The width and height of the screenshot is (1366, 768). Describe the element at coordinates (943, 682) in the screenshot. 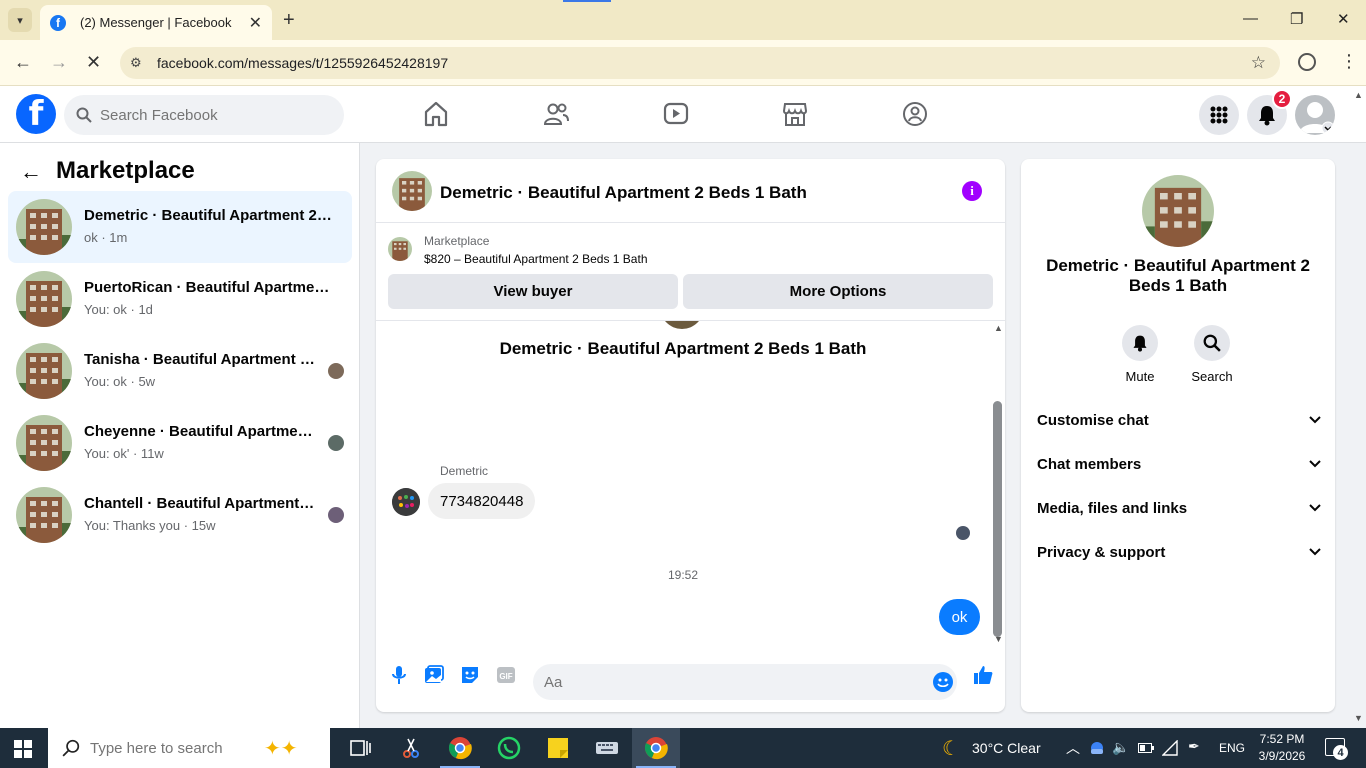

I see `emoji-icon` at that location.